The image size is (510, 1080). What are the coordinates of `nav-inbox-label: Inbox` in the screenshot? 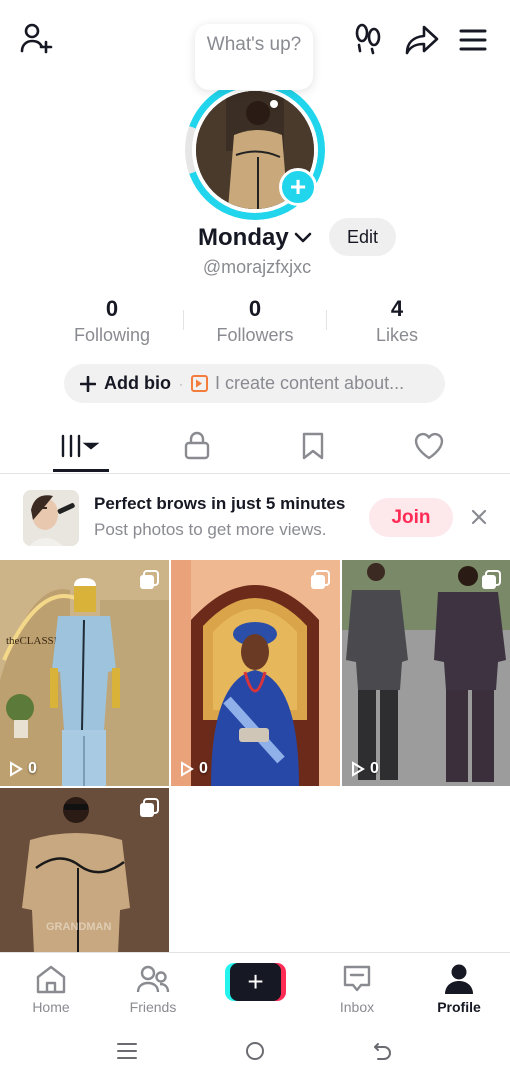 It's located at (357, 1007).